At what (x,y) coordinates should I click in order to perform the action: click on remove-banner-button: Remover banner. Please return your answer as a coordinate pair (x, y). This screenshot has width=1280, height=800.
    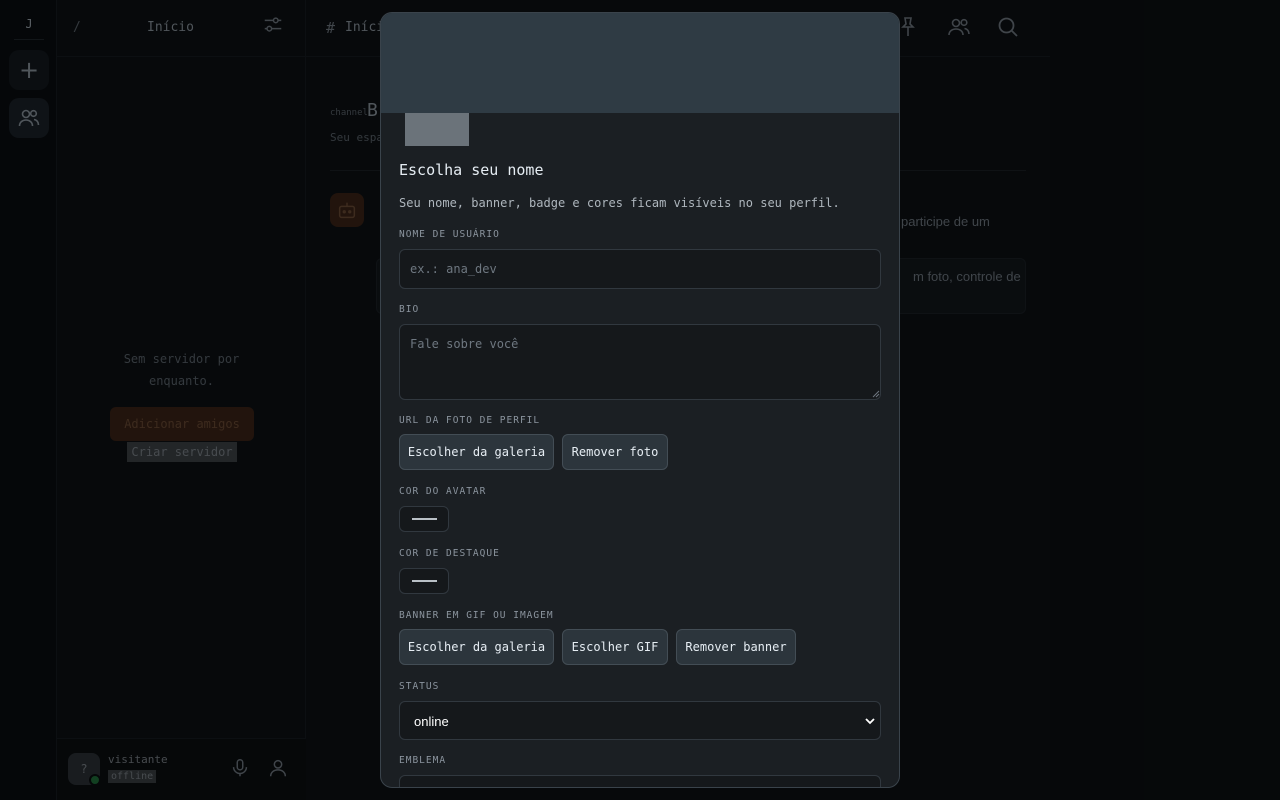
    Looking at the image, I should click on (736, 647).